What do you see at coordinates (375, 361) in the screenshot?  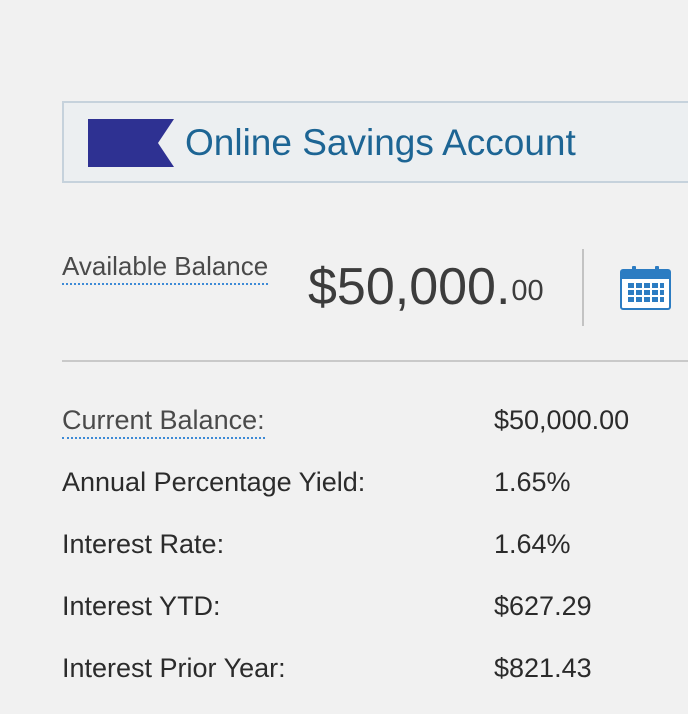 I see `section-divider` at bounding box center [375, 361].